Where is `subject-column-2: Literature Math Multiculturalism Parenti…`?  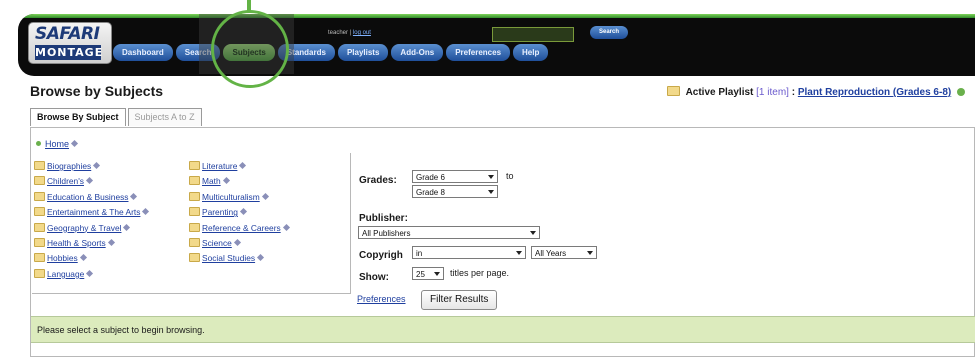 subject-column-2: Literature Math Multiculturalism Parenti… is located at coordinates (239, 213).